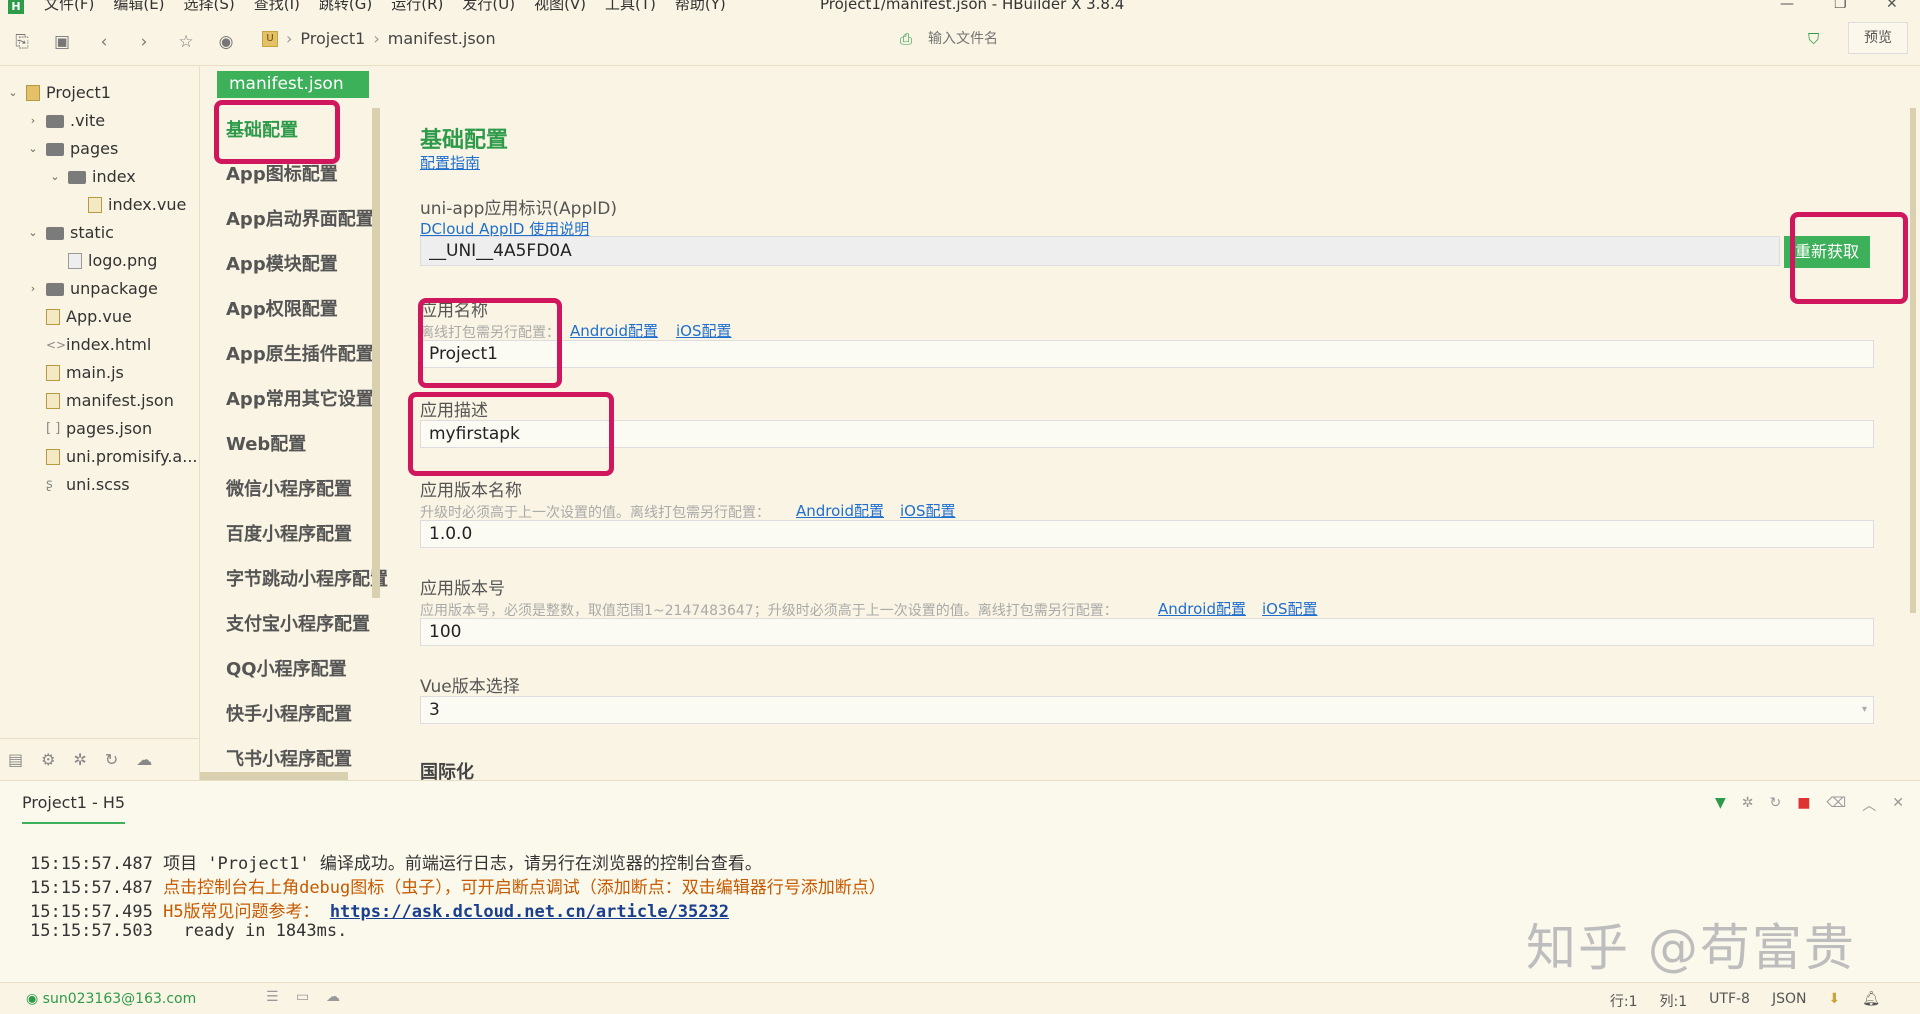 The height and width of the screenshot is (1014, 1920). I want to click on config-nav-app-other: App常用其它设置, so click(300, 400).